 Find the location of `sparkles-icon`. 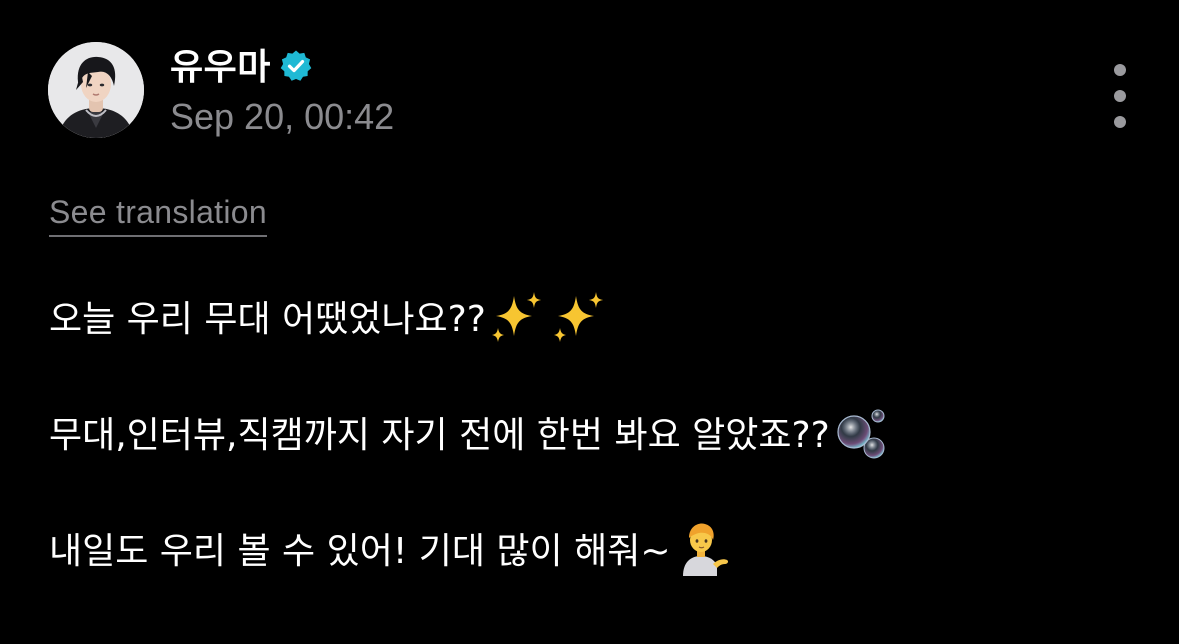

sparkles-icon is located at coordinates (549, 316).